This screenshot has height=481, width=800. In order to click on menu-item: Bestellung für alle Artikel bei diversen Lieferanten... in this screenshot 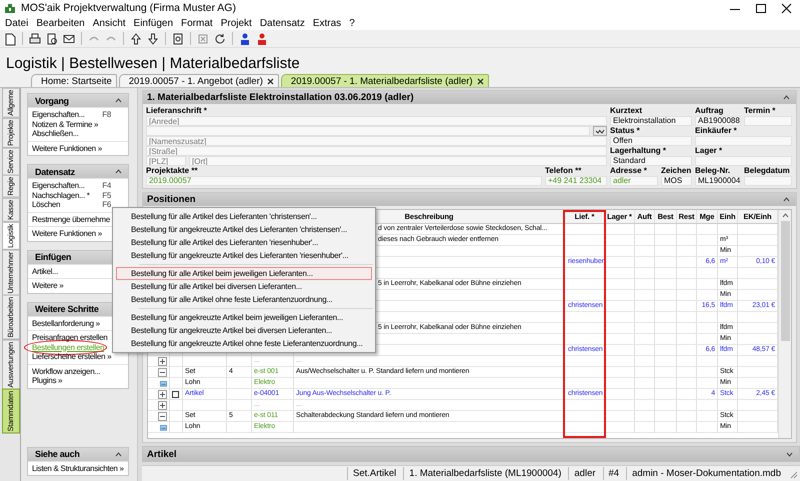, I will do `click(244, 286)`.